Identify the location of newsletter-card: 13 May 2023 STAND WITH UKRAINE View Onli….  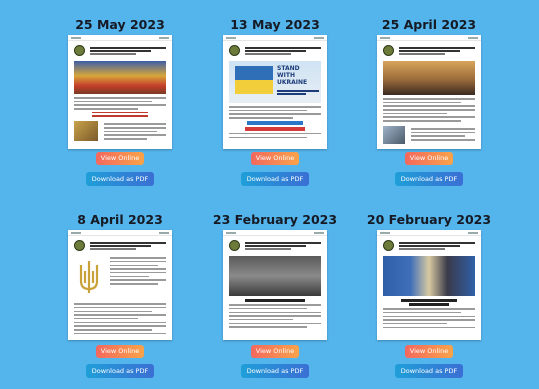
(275, 106).